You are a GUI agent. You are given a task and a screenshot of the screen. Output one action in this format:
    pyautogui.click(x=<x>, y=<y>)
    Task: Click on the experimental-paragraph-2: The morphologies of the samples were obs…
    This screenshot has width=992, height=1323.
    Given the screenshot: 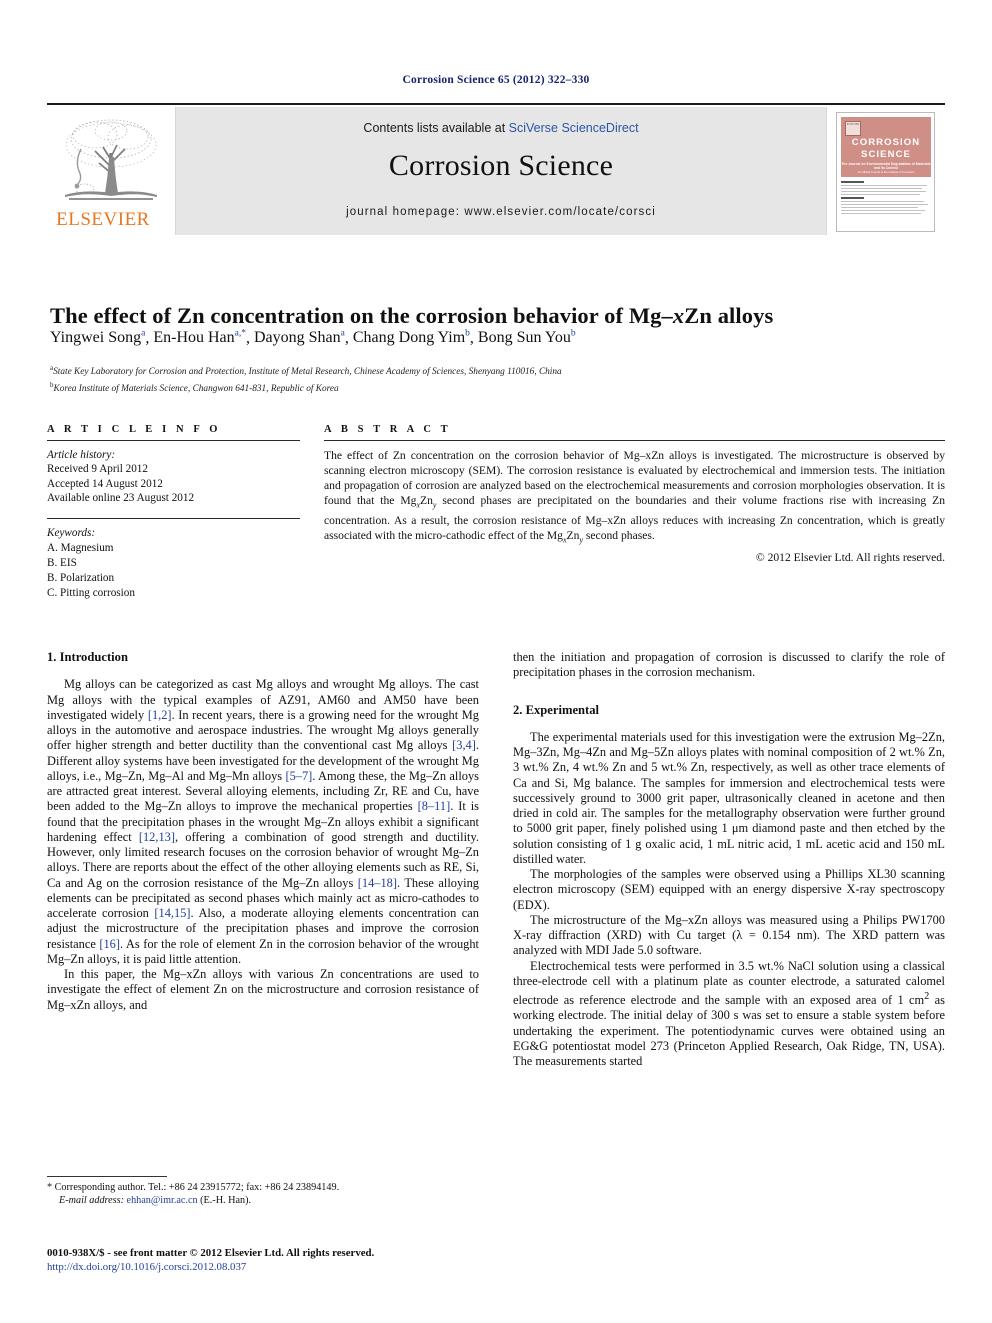 What is the action you would take?
    pyautogui.click(x=729, y=889)
    